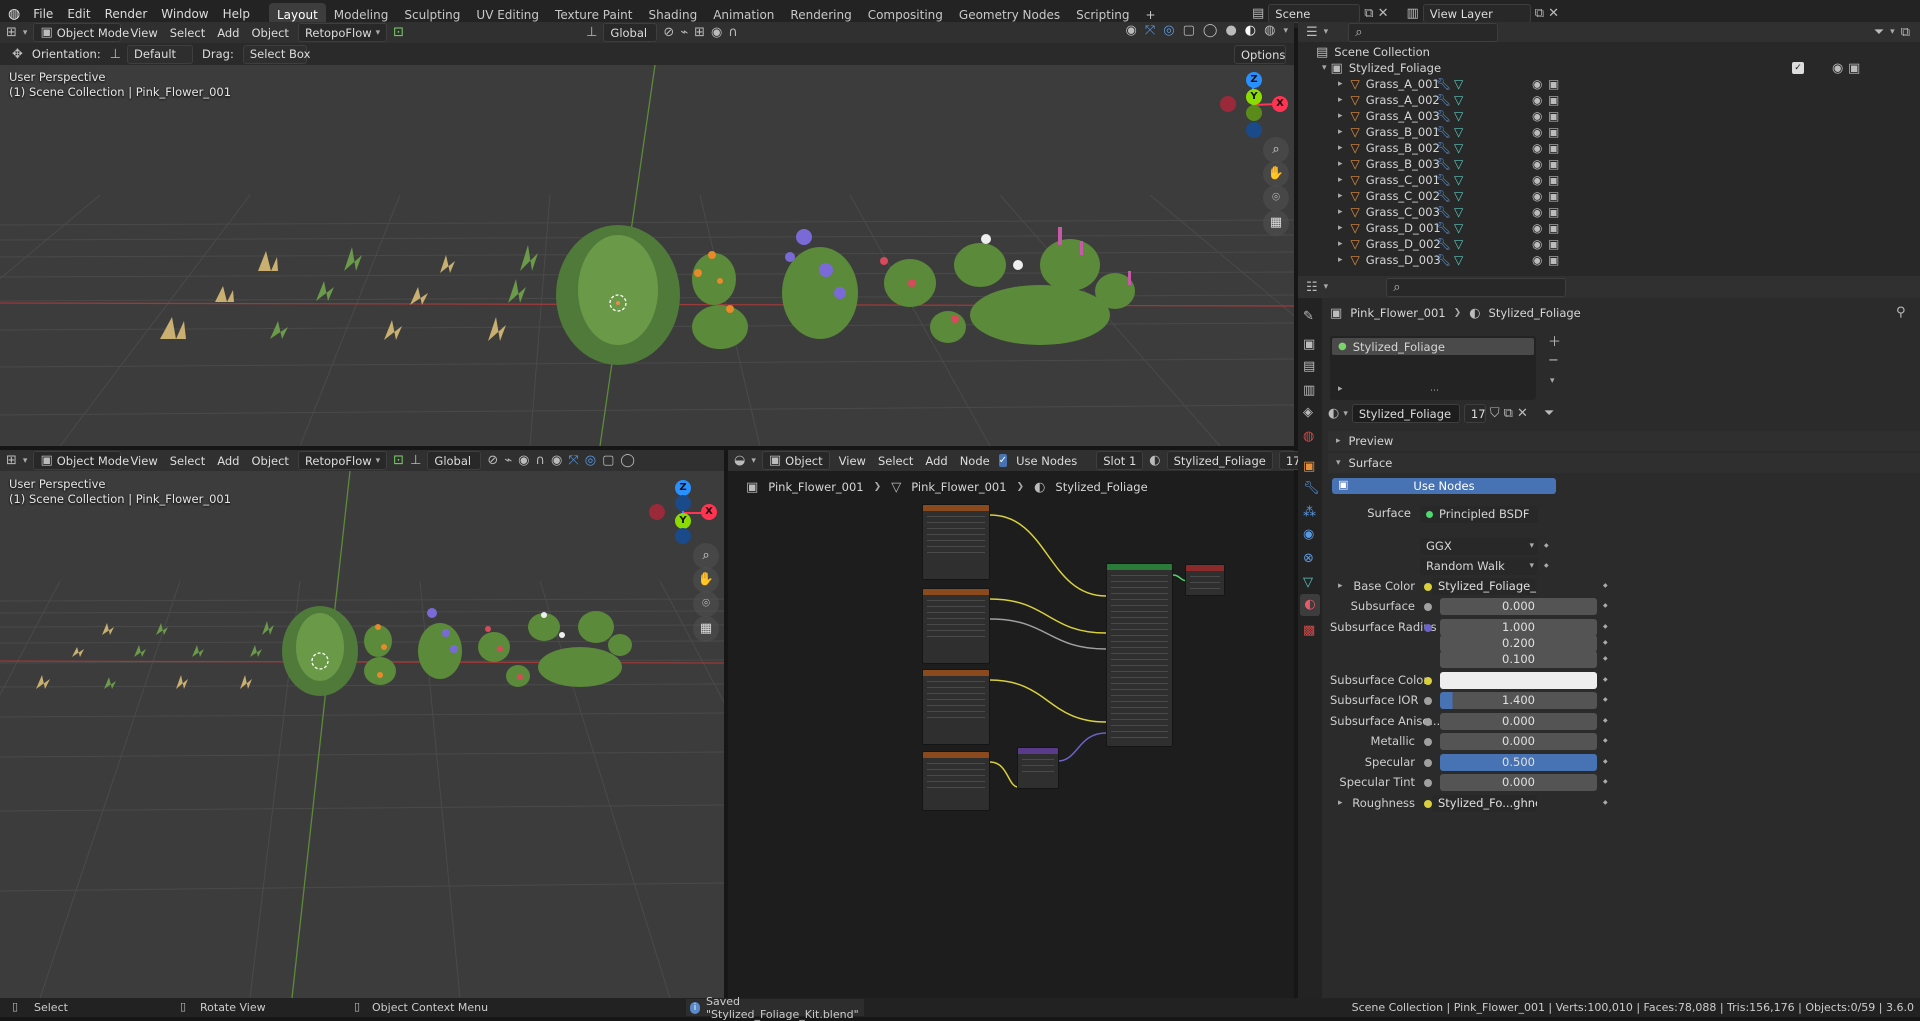 The height and width of the screenshot is (1021, 1920). What do you see at coordinates (1308, 558) in the screenshot?
I see `constraints-tab-icon: ⊗` at bounding box center [1308, 558].